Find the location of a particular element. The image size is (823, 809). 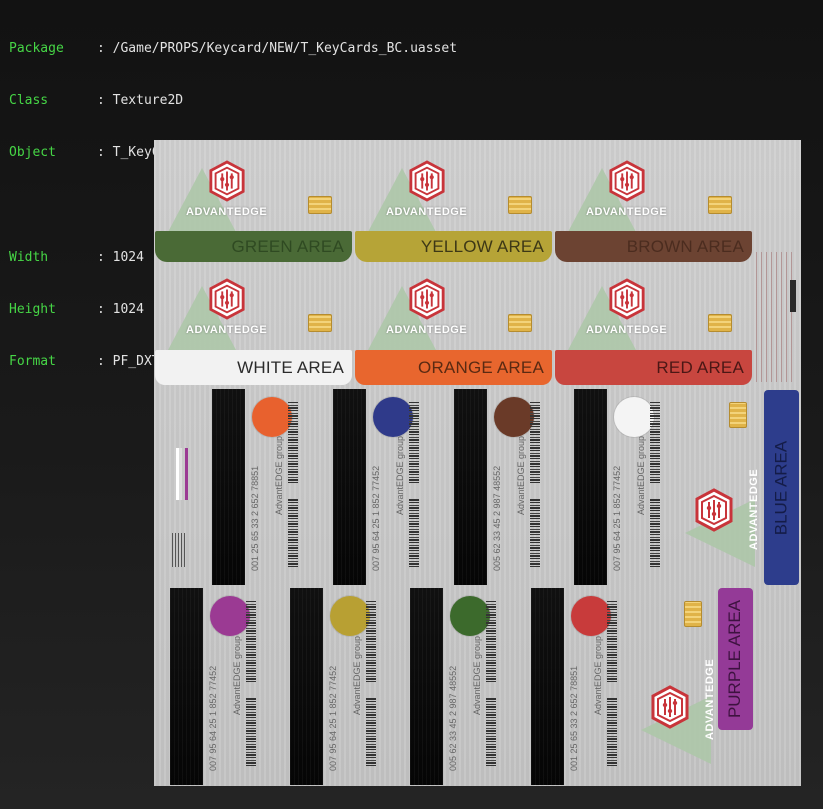

area-label: PURPLE AREA is located at coordinates (735, 659).